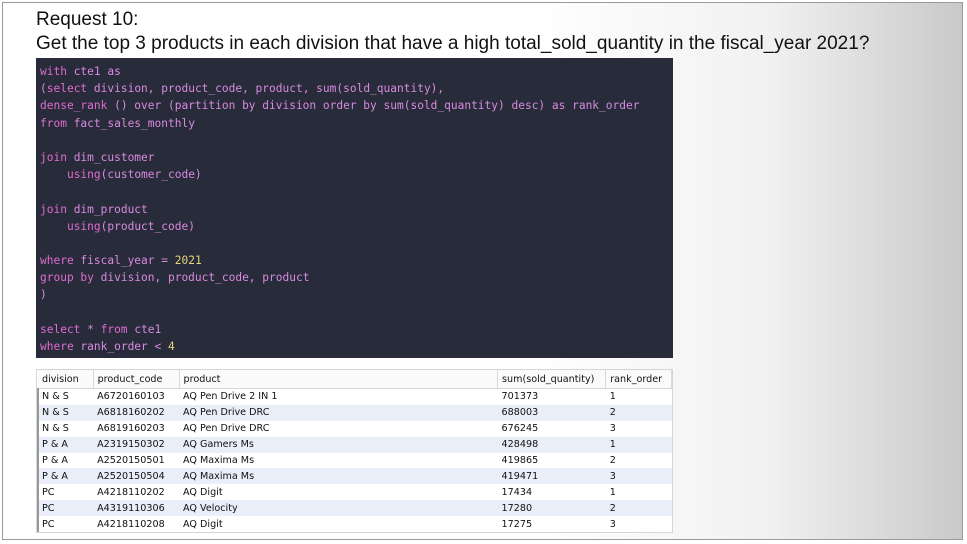 The width and height of the screenshot is (967, 544). What do you see at coordinates (551, 460) in the screenshot?
I see `cell-sum-sold-quantity: 419865` at bounding box center [551, 460].